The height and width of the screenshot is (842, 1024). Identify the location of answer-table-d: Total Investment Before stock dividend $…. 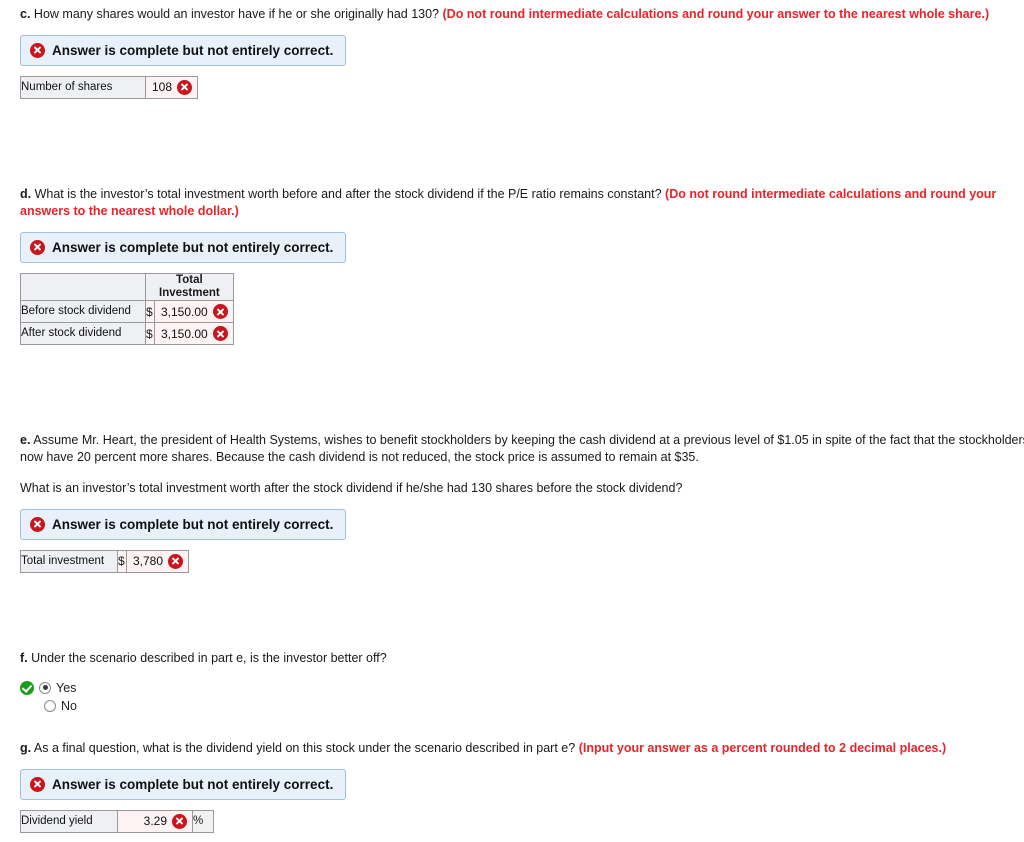
(127, 309).